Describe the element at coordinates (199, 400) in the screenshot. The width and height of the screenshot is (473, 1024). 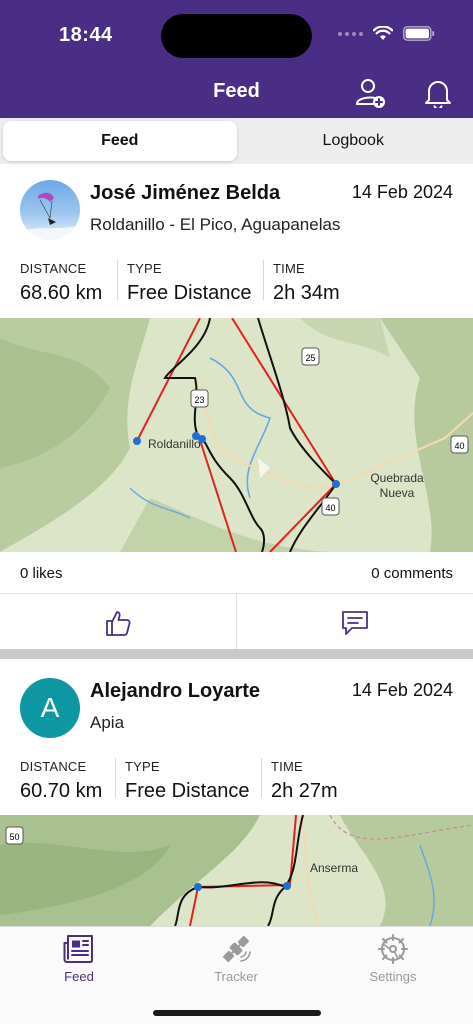
I see `map-road-label: 23` at that location.